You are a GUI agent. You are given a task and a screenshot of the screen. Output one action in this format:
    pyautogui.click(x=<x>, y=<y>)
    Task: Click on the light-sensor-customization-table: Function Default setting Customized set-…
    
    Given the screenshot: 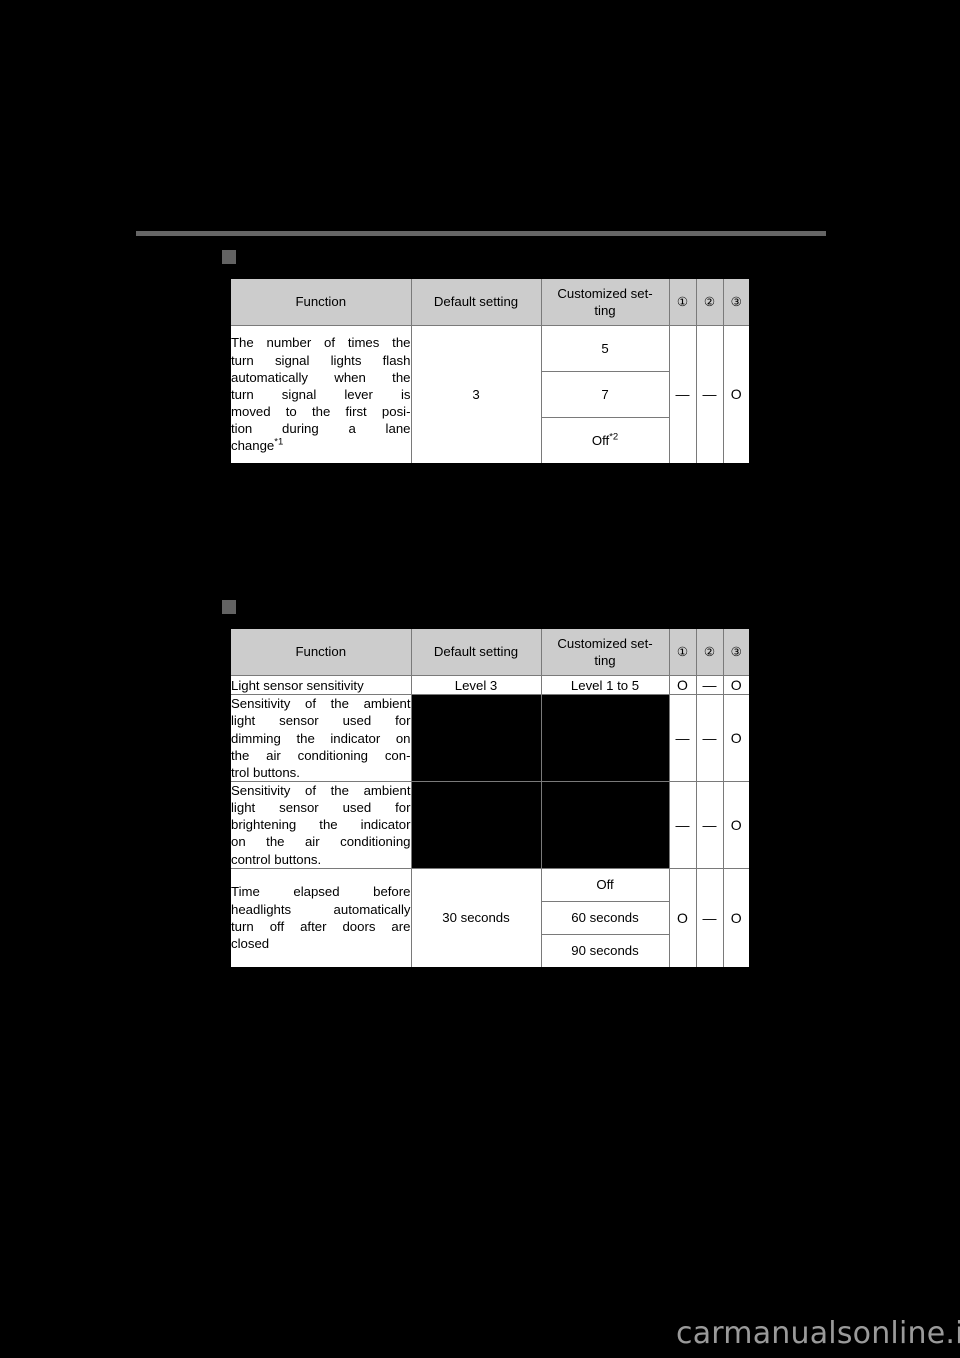 What is the action you would take?
    pyautogui.click(x=490, y=798)
    